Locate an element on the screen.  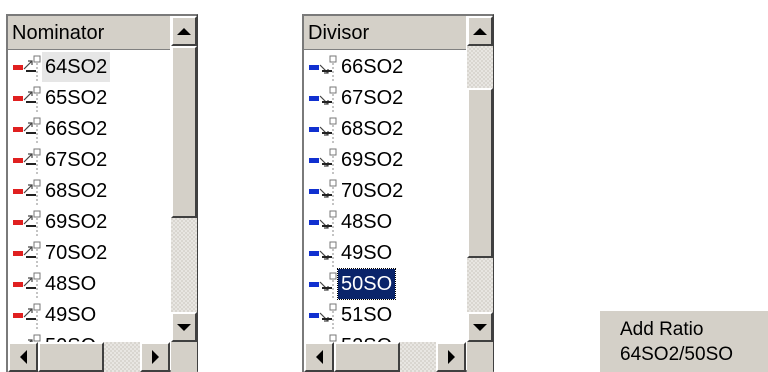
divisor-vertical-scrollbar is located at coordinates (480, 179).